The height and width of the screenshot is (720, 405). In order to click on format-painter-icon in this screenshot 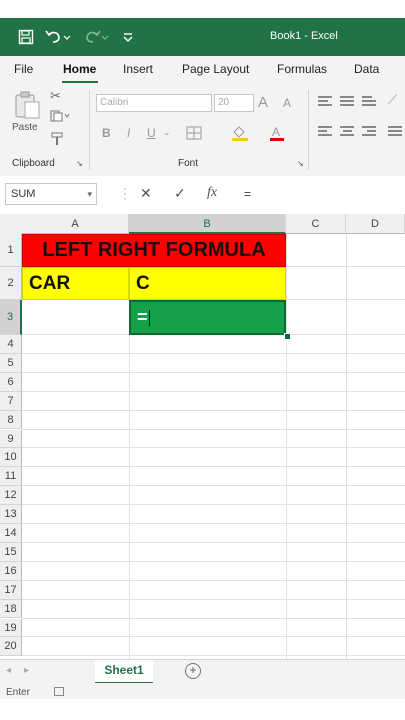, I will do `click(57, 140)`.